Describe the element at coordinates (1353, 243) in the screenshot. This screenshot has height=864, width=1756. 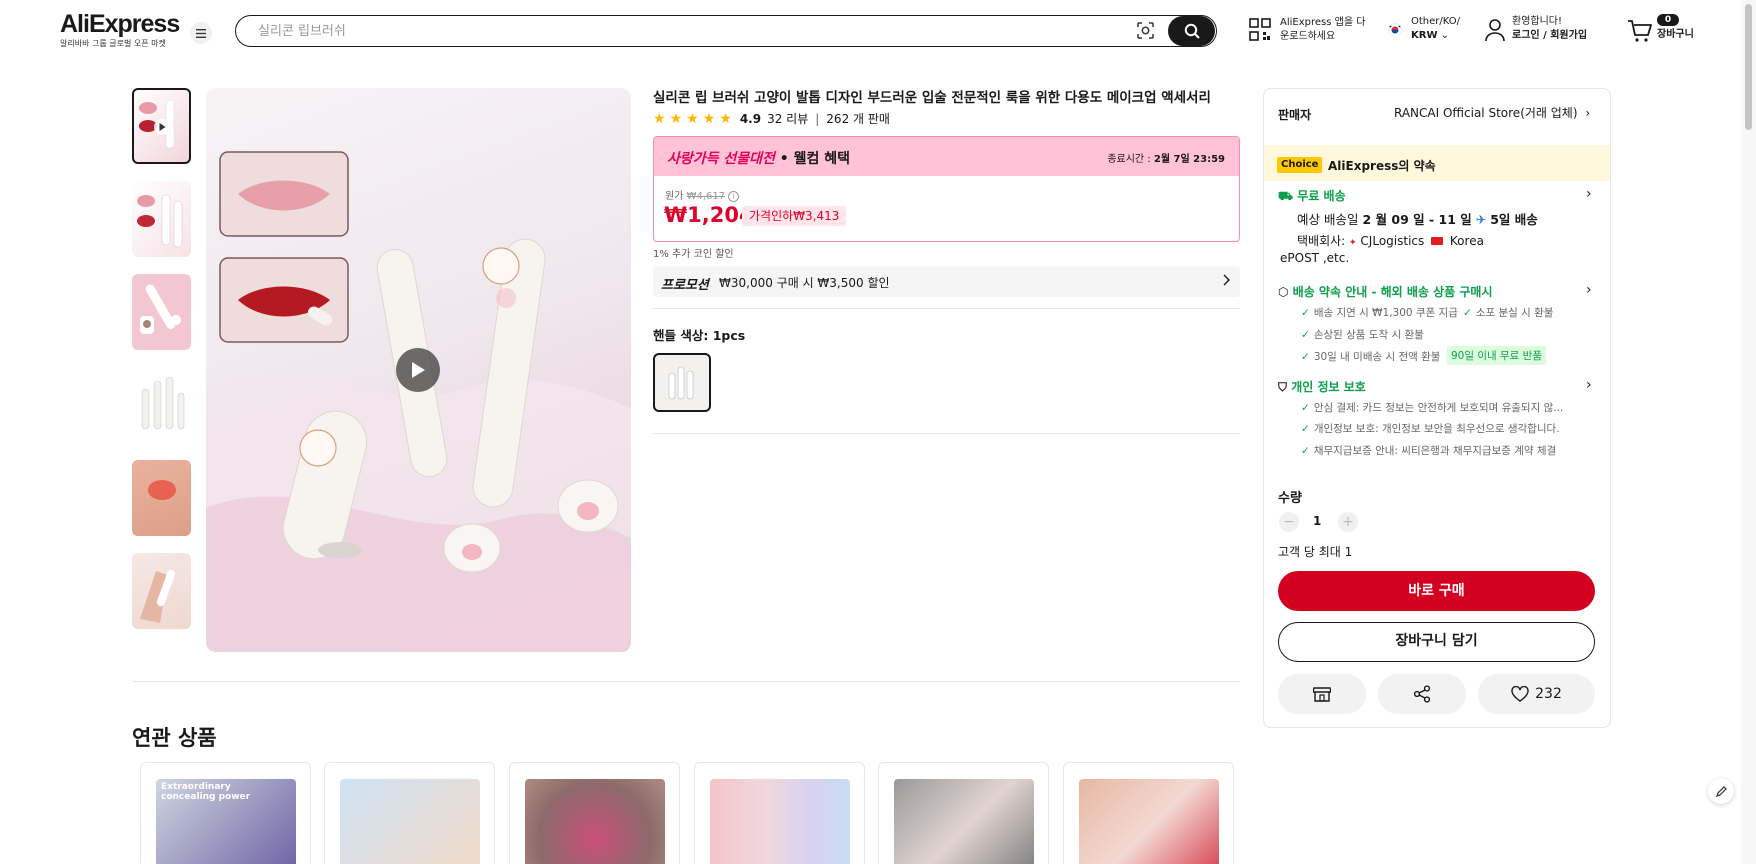
I see `cj-logo-icon: ✦` at that location.